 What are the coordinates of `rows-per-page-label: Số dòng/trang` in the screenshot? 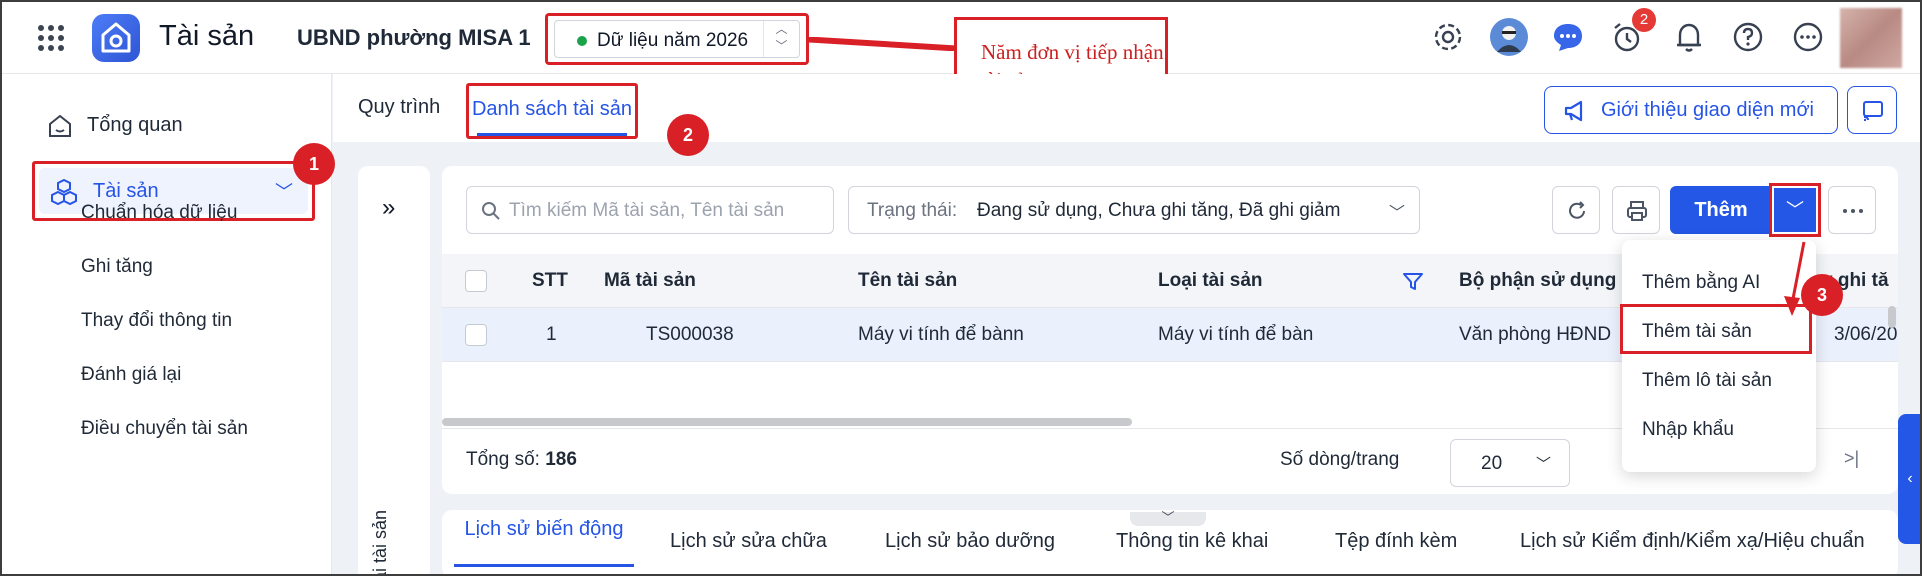 It's located at (1340, 459).